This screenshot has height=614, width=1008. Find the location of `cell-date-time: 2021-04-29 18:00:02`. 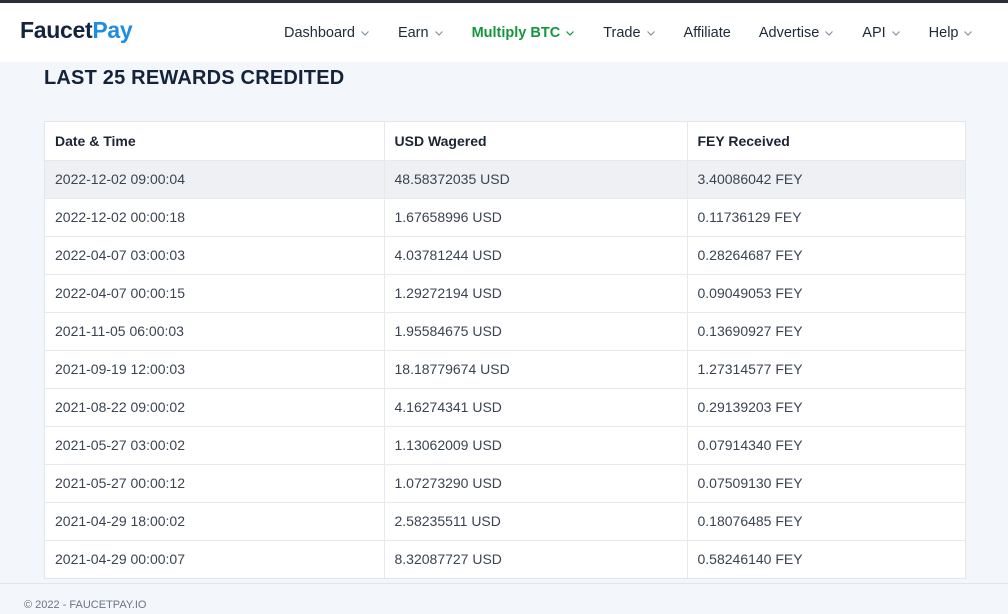

cell-date-time: 2021-04-29 18:00:02 is located at coordinates (214, 521).